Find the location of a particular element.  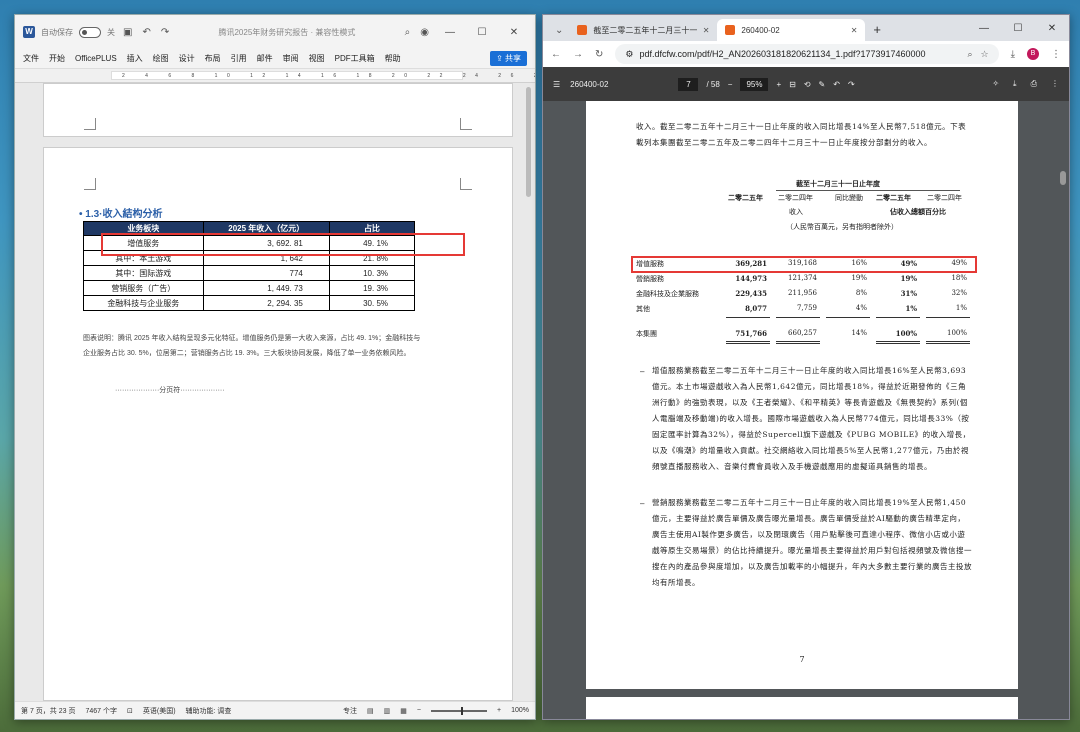

ai-icon: ✧ is located at coordinates (995, 84).